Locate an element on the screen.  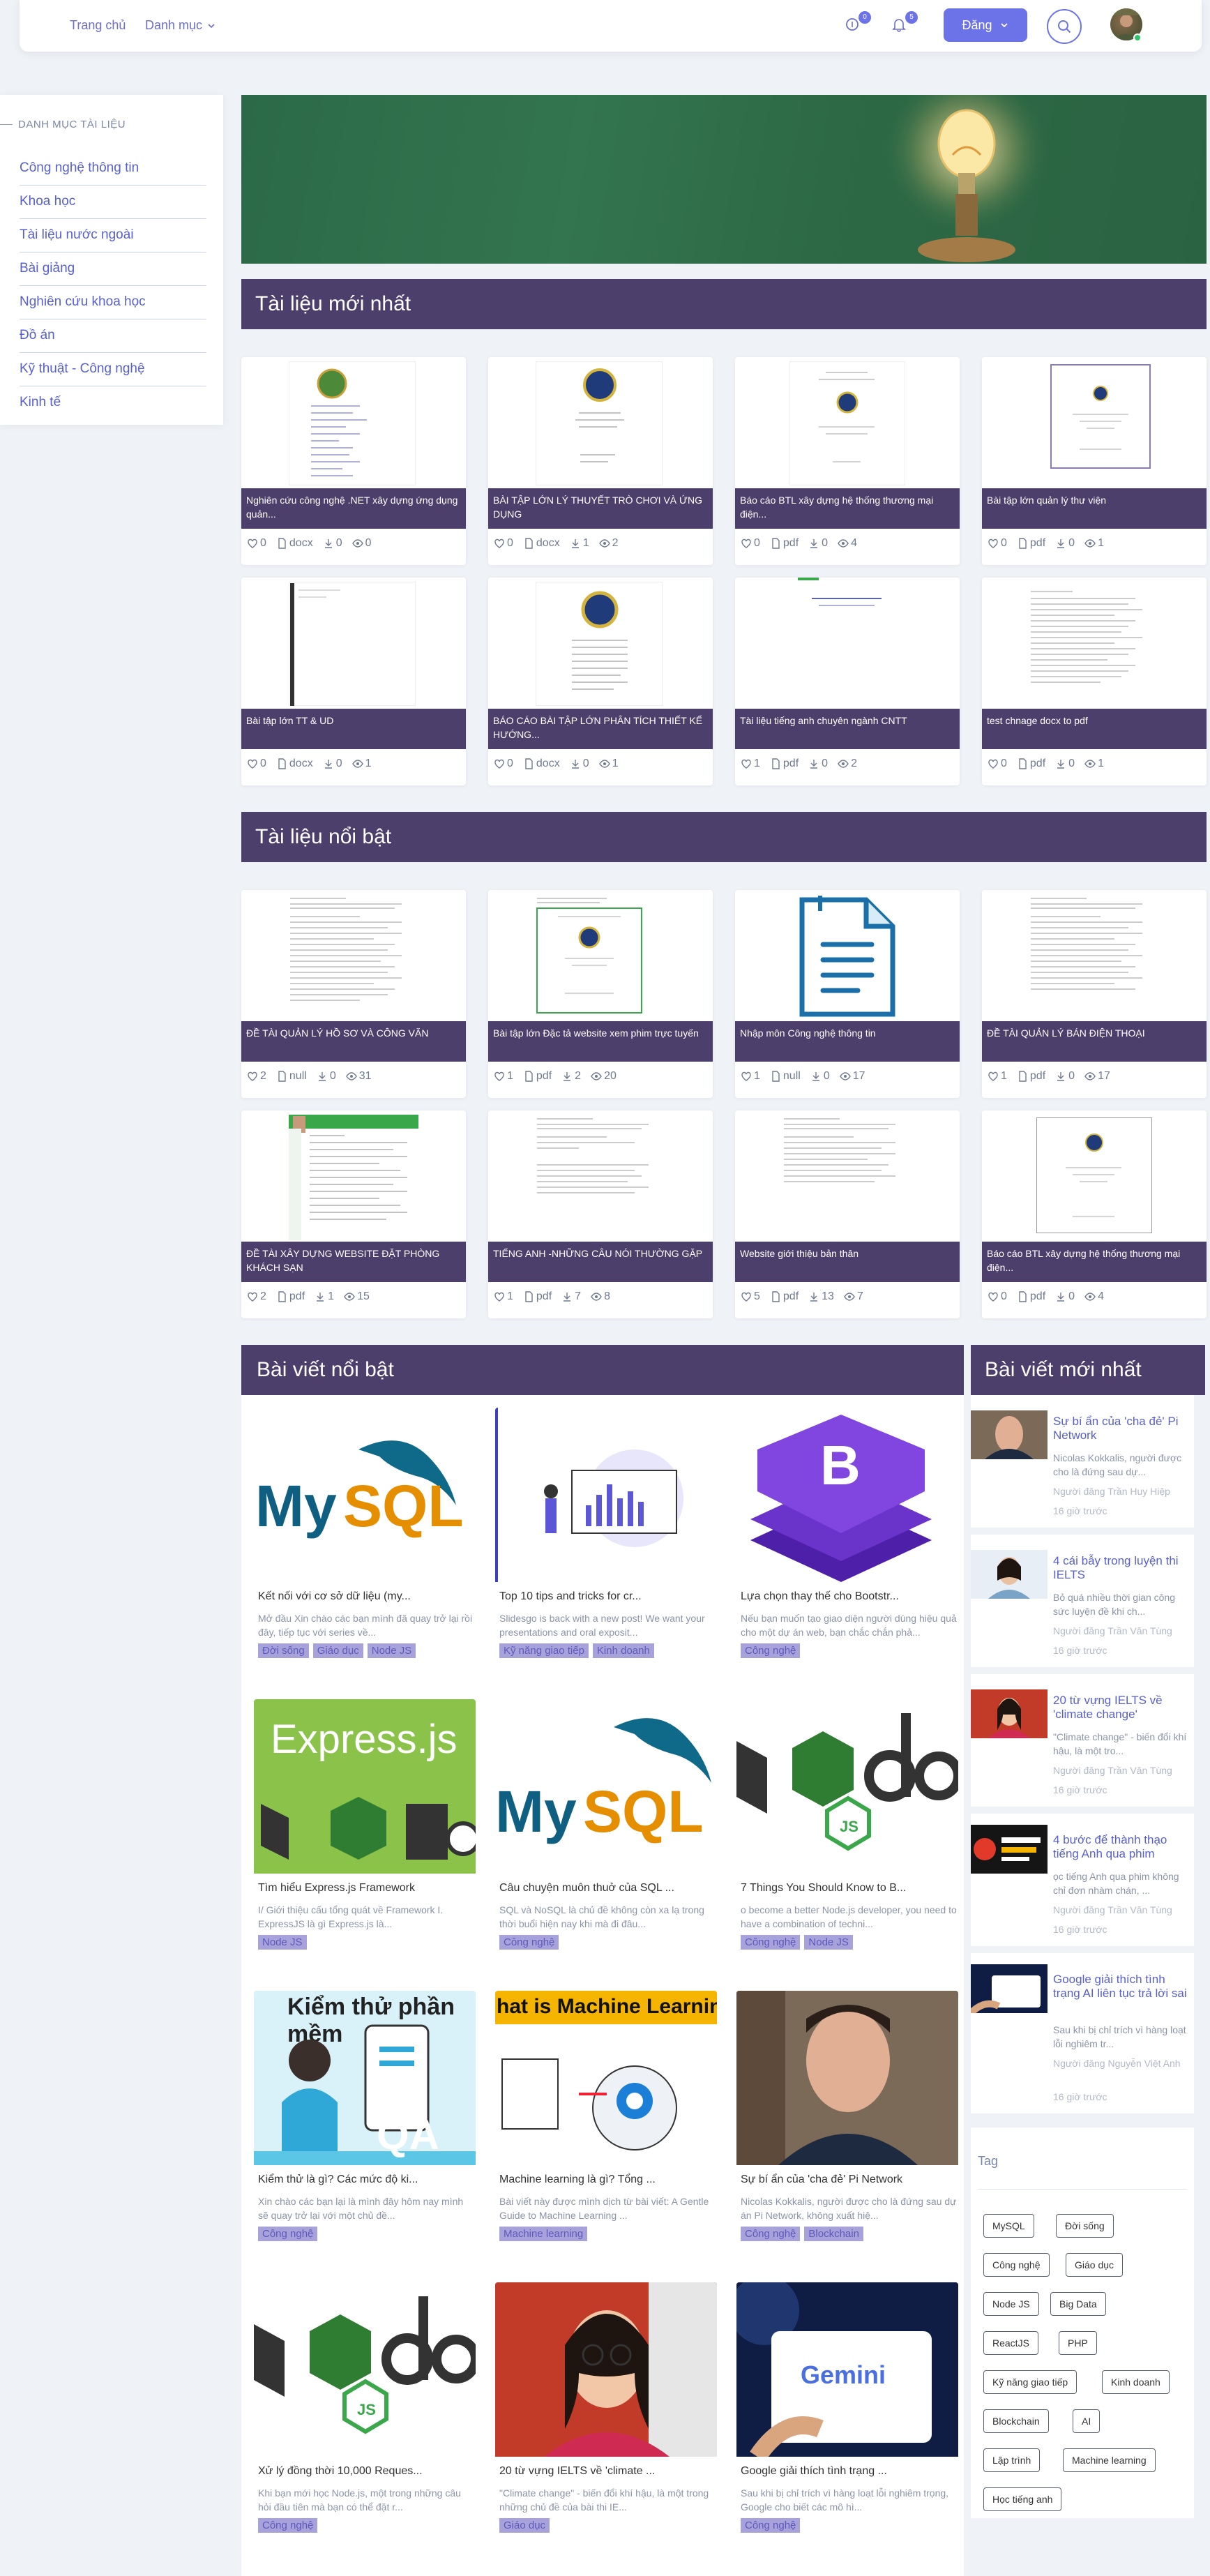
nav-category-dropdown: Danh mục is located at coordinates (180, 25).